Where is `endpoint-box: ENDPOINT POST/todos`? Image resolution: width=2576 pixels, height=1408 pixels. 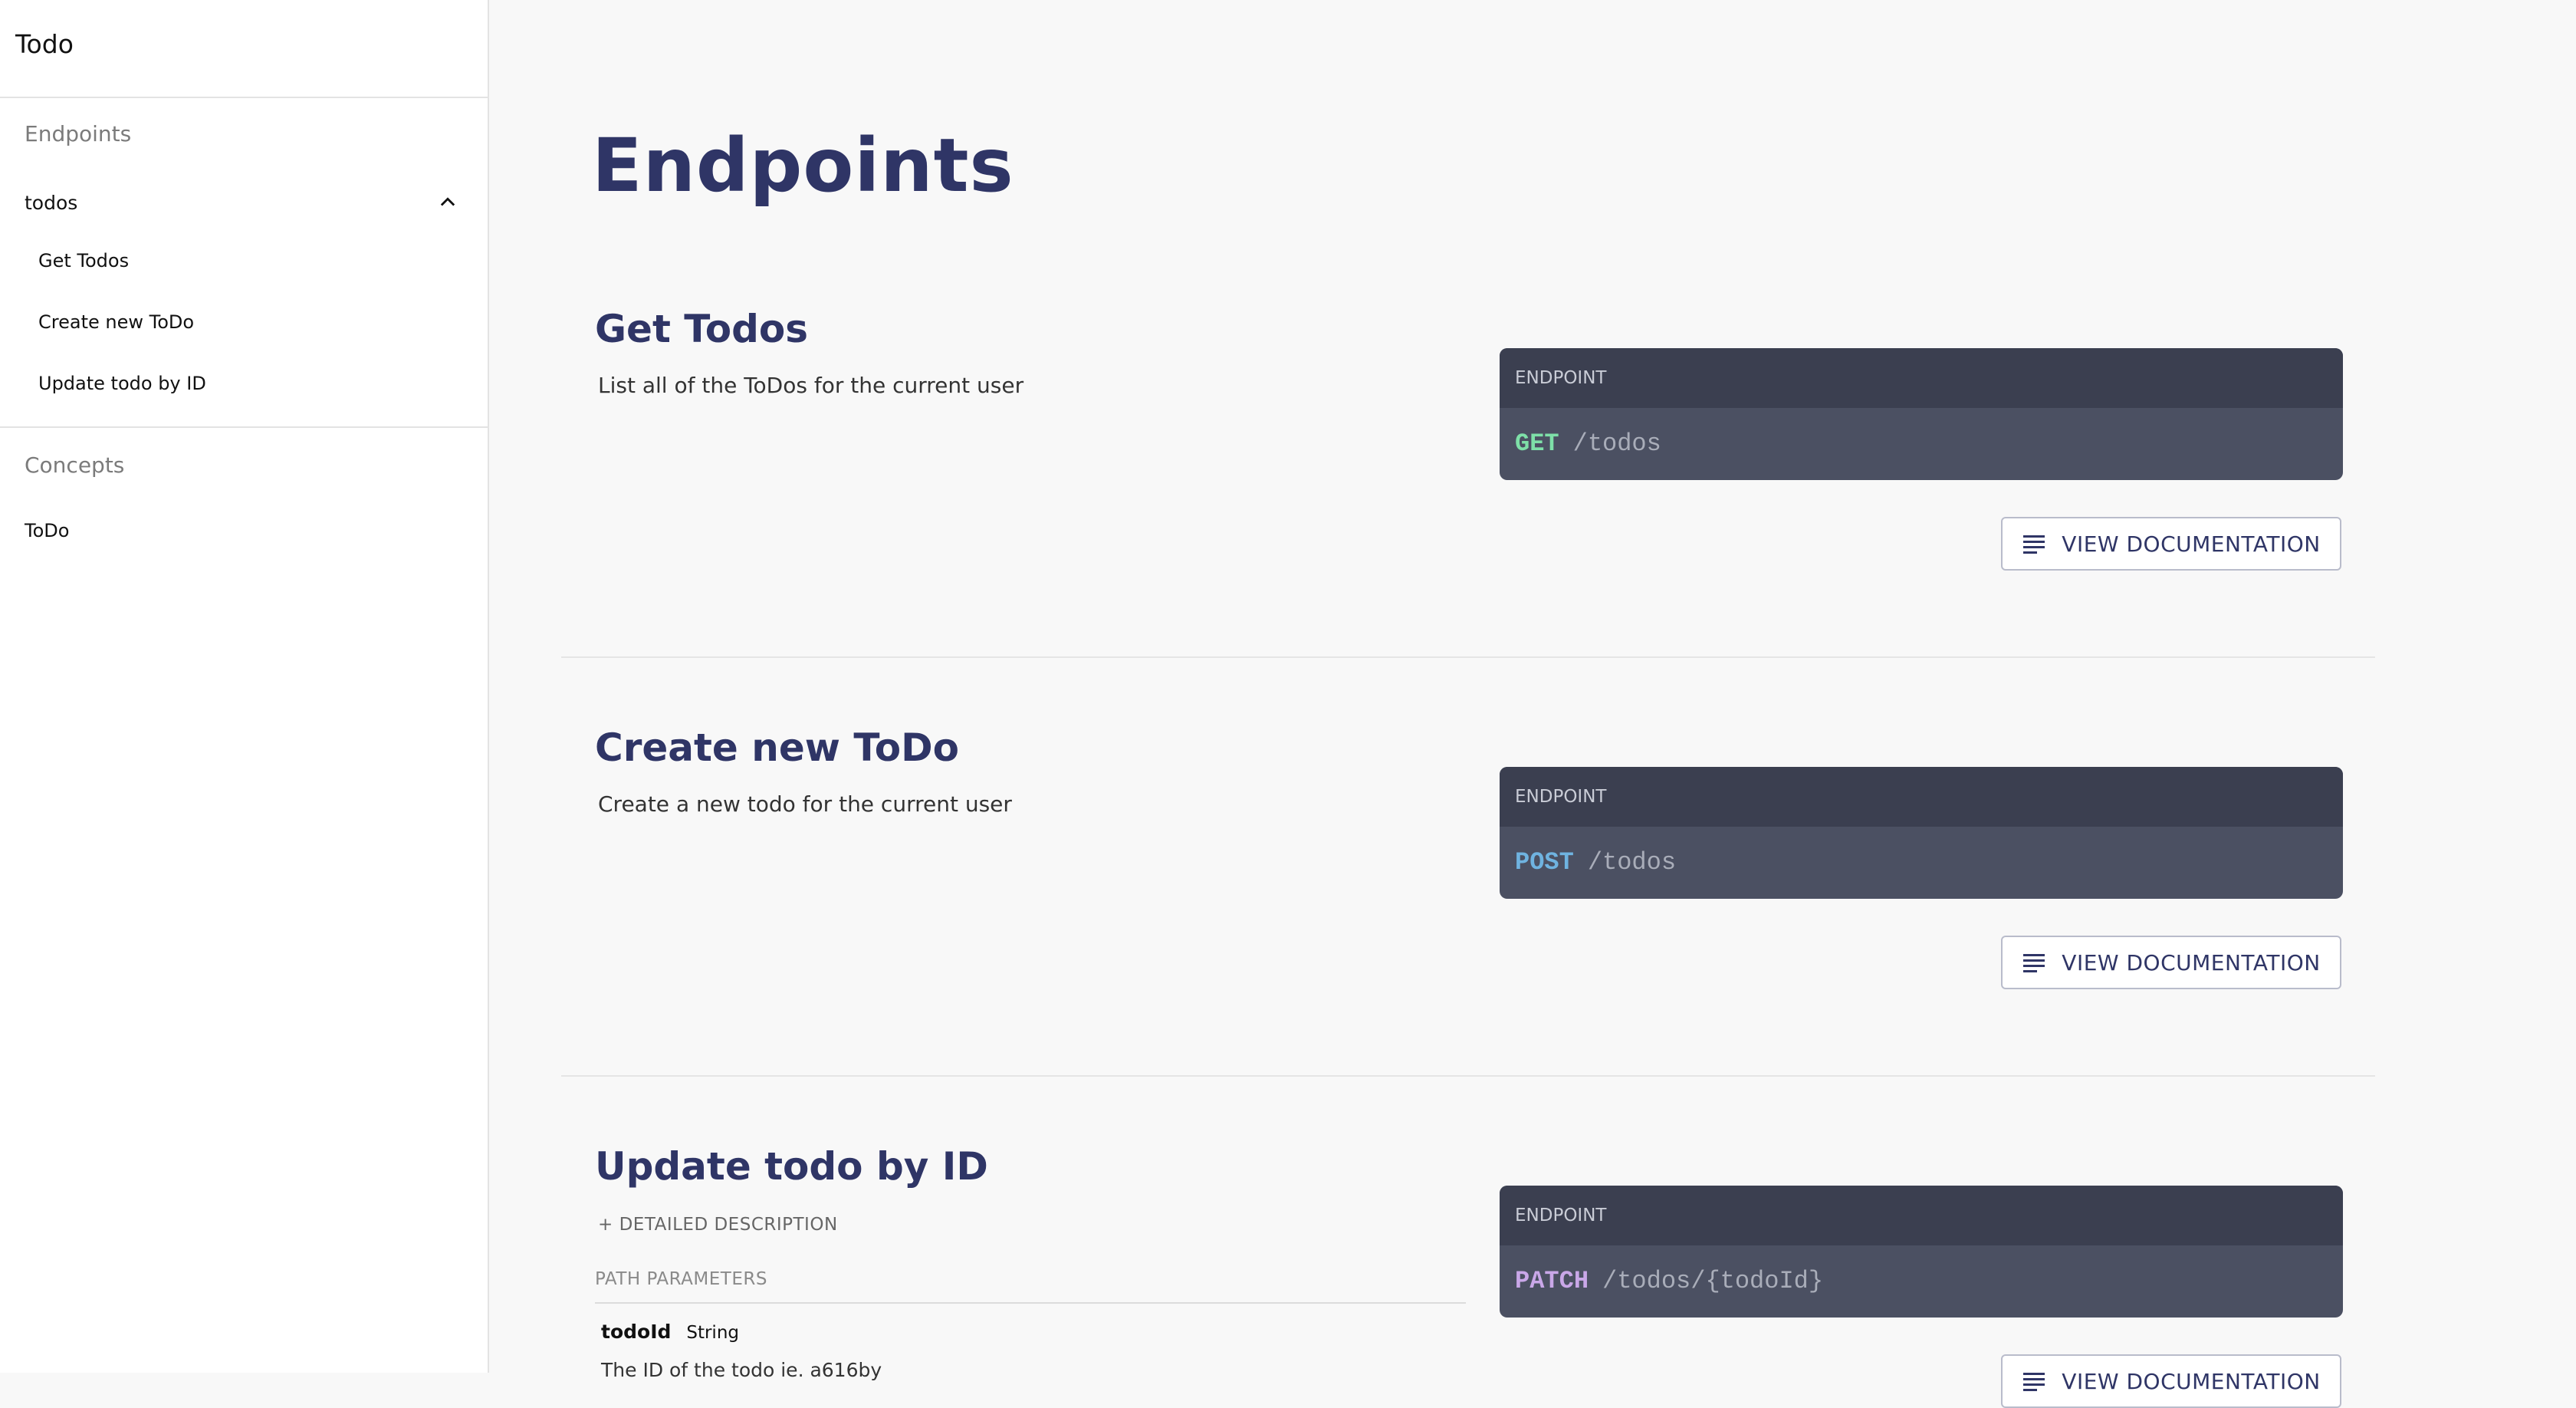
endpoint-box: ENDPOINT POST/todos is located at coordinates (1922, 833).